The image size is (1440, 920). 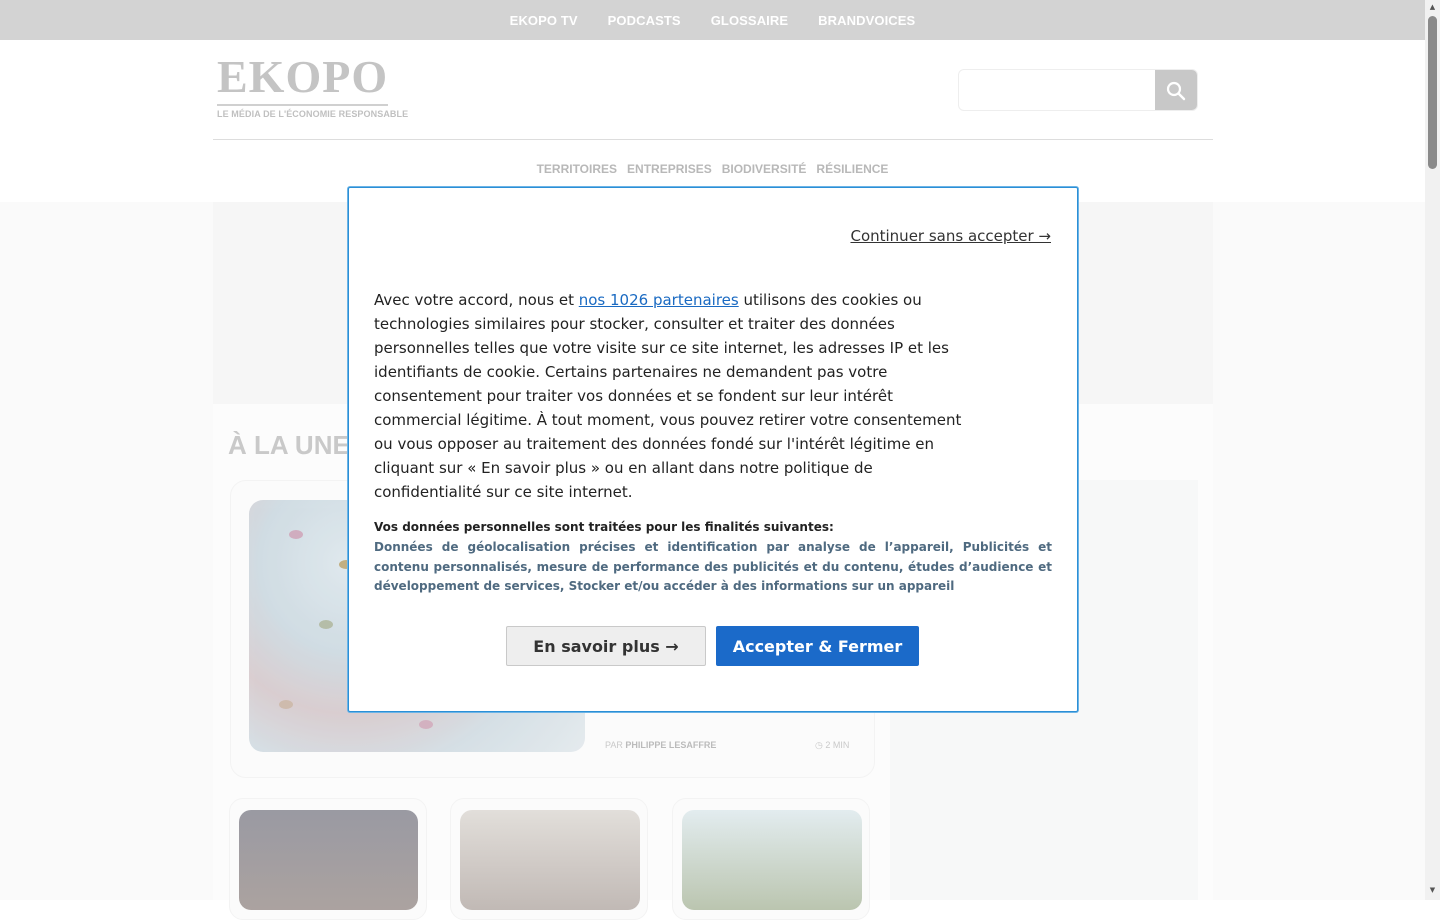 I want to click on consent-text-start: Avec votre accord, nous et, so click(x=476, y=300).